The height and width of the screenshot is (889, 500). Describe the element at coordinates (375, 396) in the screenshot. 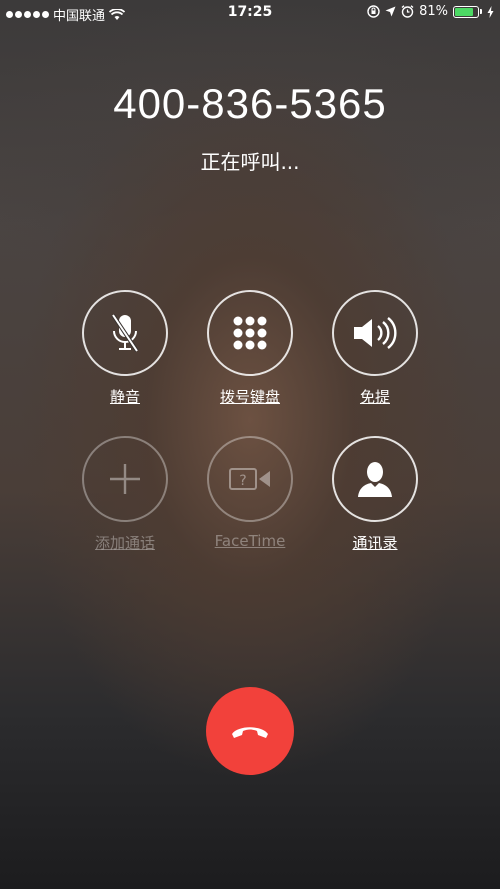

I see `speaker-button-label: 免提` at that location.